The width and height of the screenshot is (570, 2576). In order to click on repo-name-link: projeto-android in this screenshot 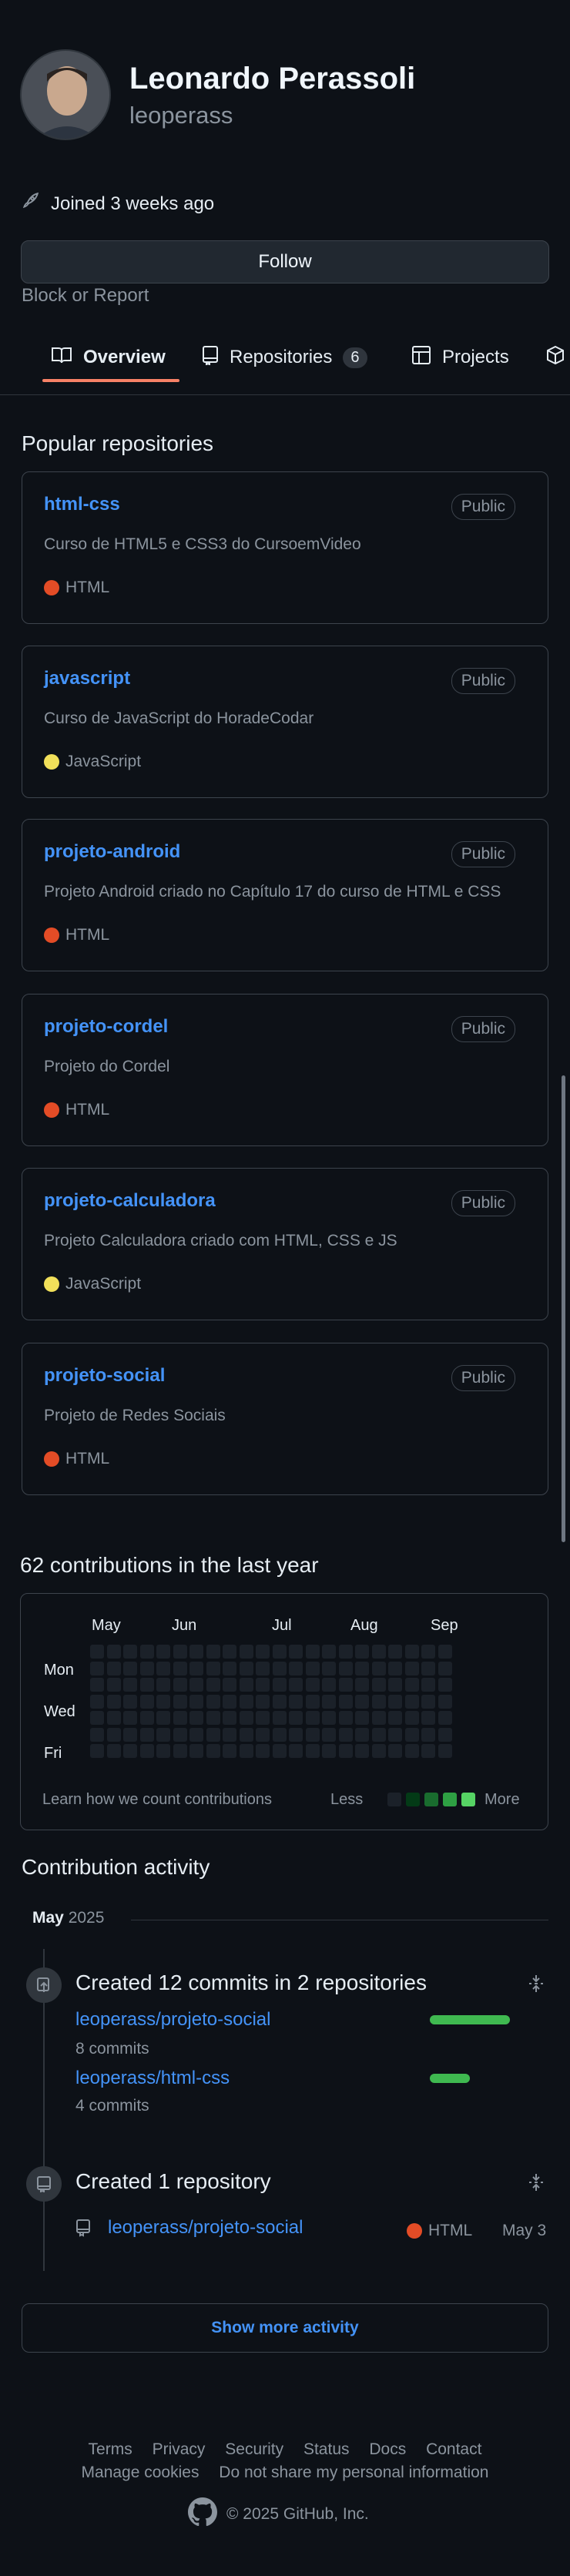, I will do `click(112, 852)`.